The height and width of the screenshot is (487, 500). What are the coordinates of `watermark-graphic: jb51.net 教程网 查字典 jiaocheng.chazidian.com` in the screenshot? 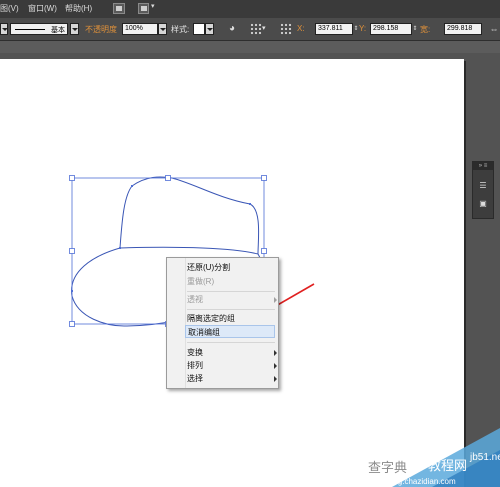 It's located at (433, 457).